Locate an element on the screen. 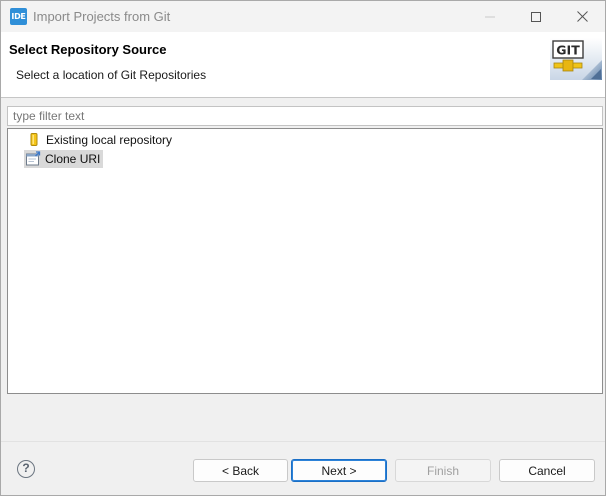  filter-input is located at coordinates (305, 116).